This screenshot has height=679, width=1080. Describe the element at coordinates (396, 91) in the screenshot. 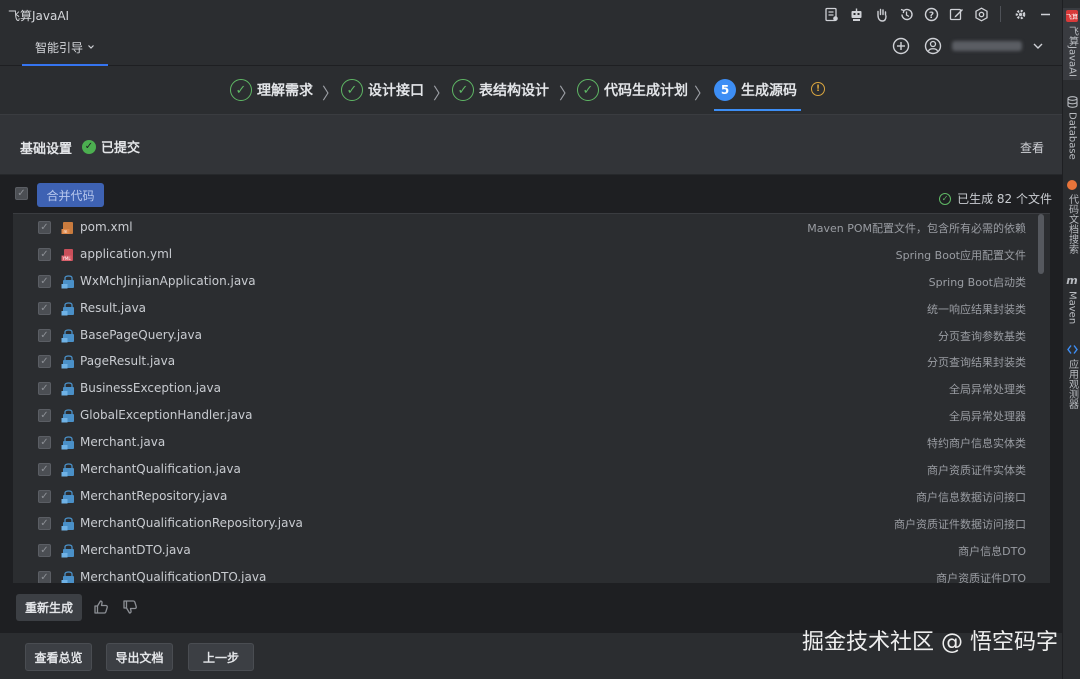

I see `step-label: 设计接口` at that location.